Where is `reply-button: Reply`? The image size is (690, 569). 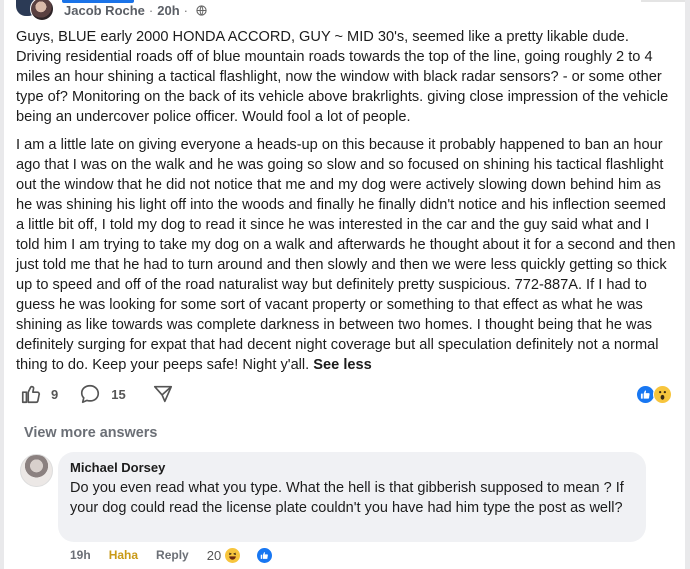
reply-button: Reply is located at coordinates (172, 555).